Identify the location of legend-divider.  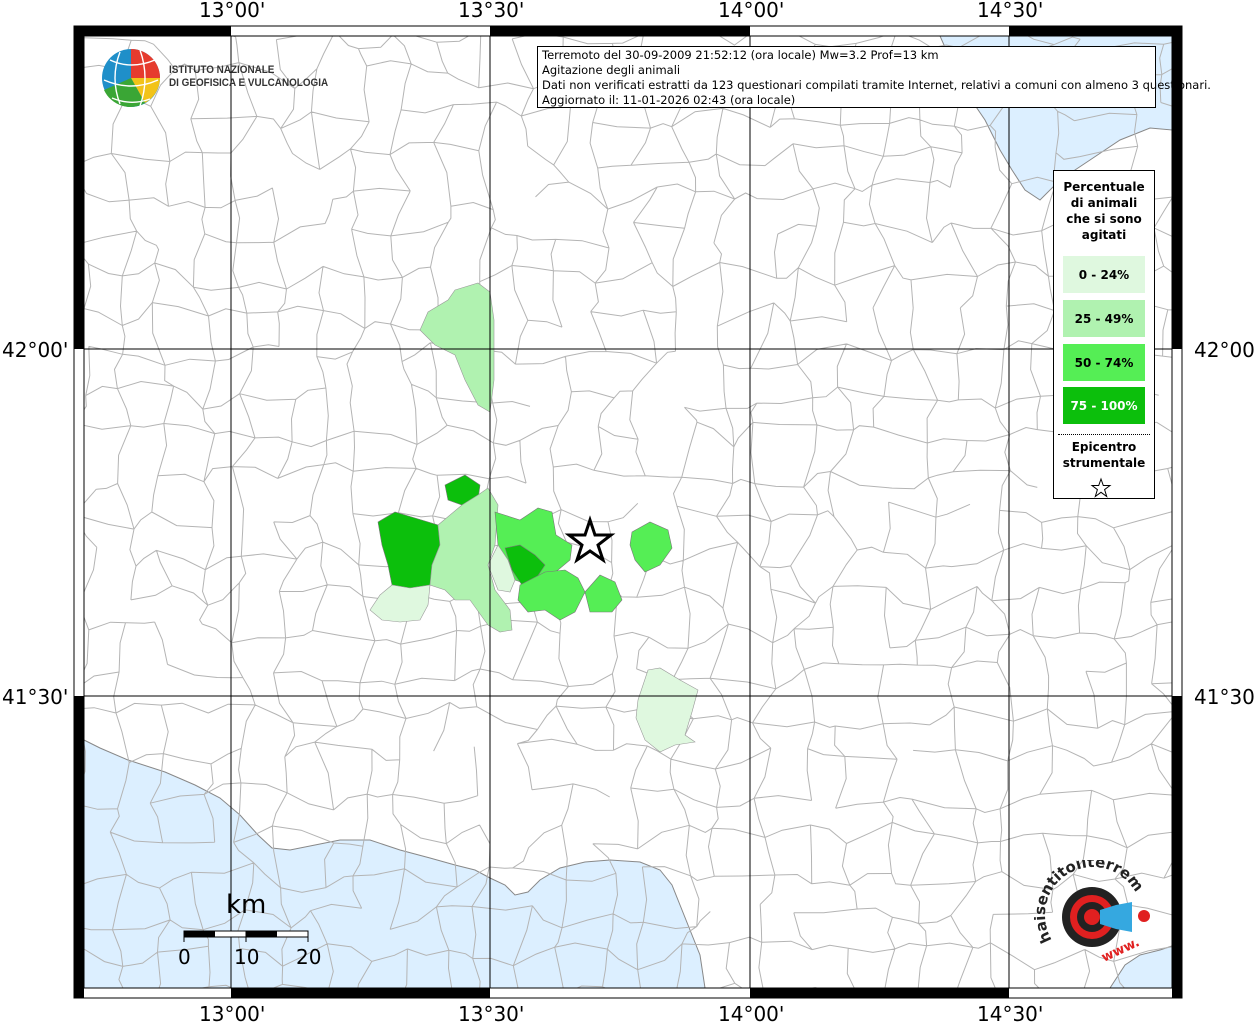
(1104, 434).